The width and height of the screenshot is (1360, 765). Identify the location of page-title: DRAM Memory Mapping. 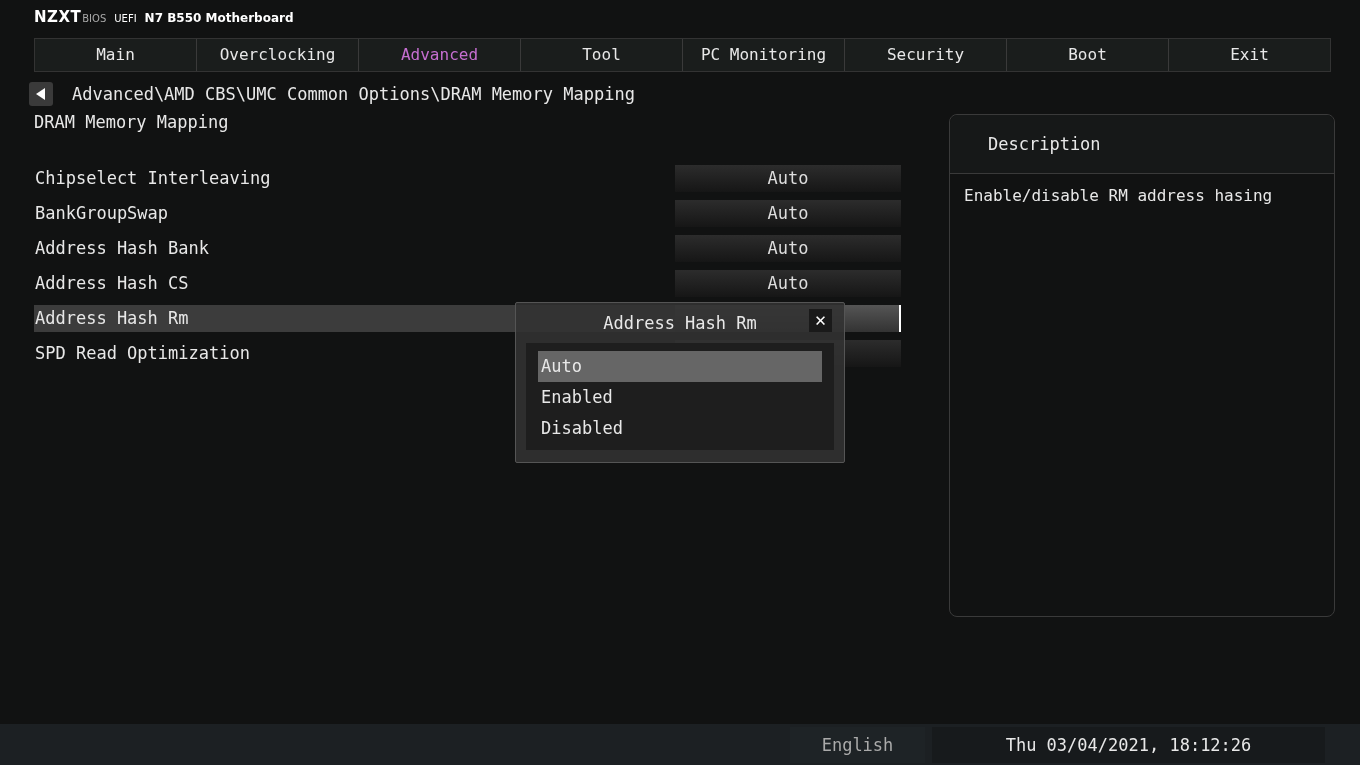
(132, 122).